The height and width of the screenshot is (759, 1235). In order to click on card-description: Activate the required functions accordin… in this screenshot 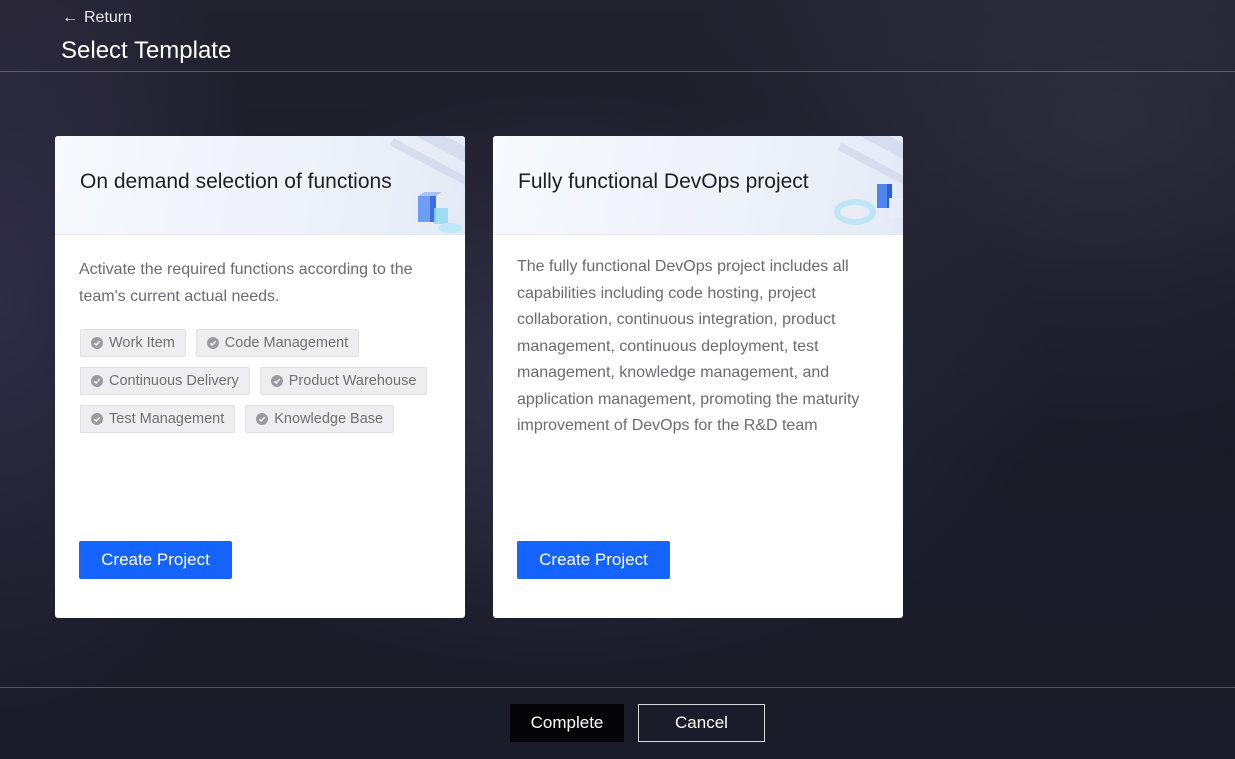, I will do `click(246, 283)`.